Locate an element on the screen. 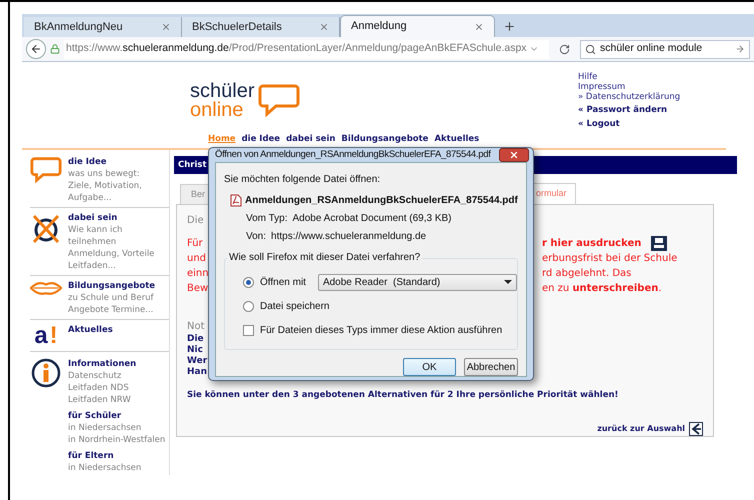  sidebar-title: die Idee is located at coordinates (105, 162).